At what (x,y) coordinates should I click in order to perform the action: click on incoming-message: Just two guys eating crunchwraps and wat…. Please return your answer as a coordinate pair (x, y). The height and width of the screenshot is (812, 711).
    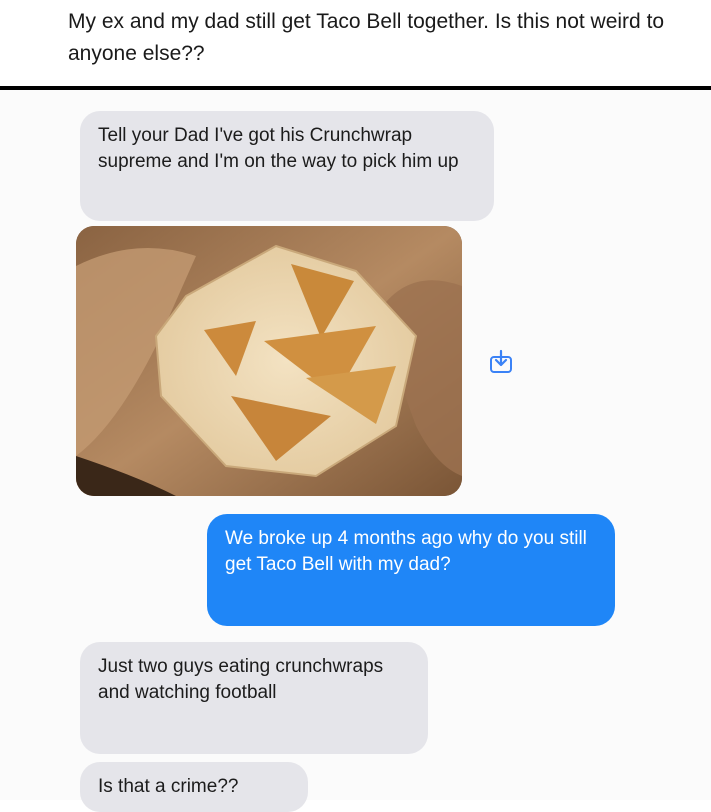
    Looking at the image, I should click on (254, 698).